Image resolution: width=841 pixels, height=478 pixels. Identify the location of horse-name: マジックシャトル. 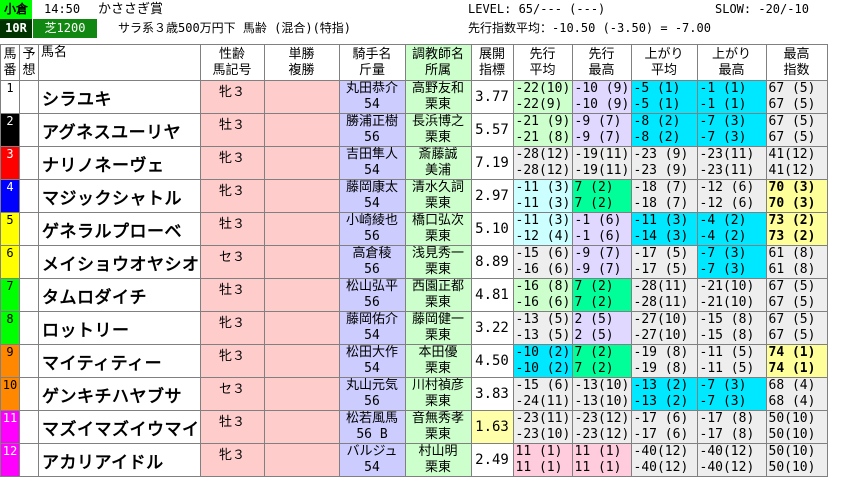
(119, 196).